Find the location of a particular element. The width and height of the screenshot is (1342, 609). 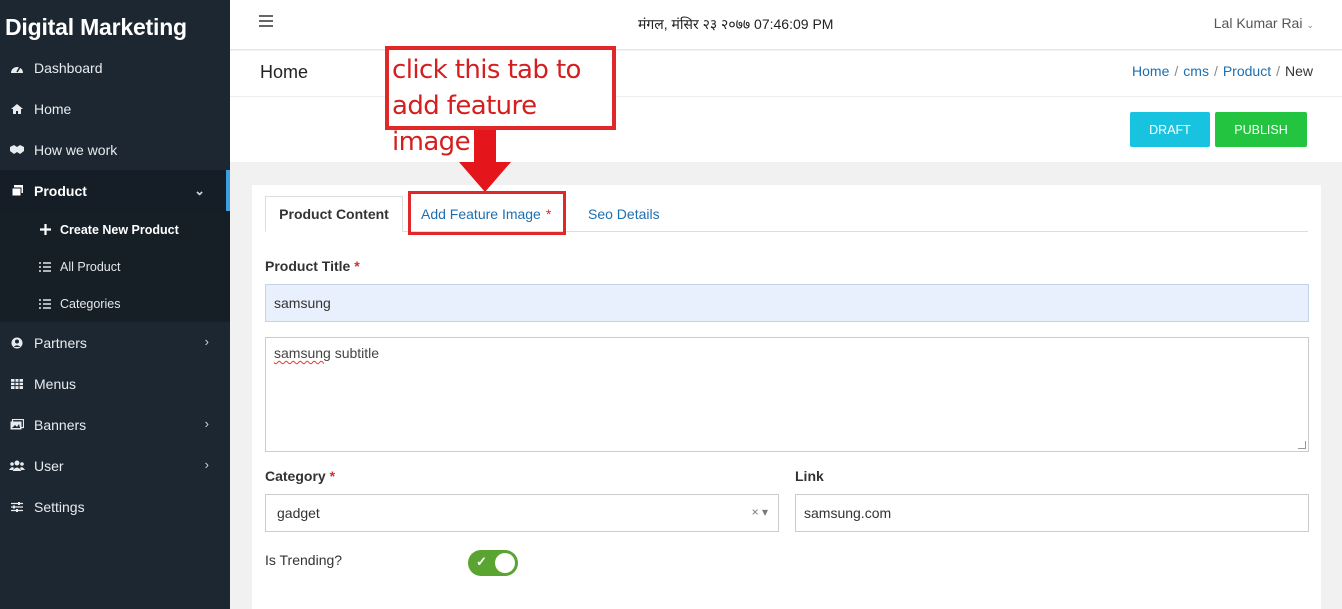

resize-handle is located at coordinates (1302, 445).